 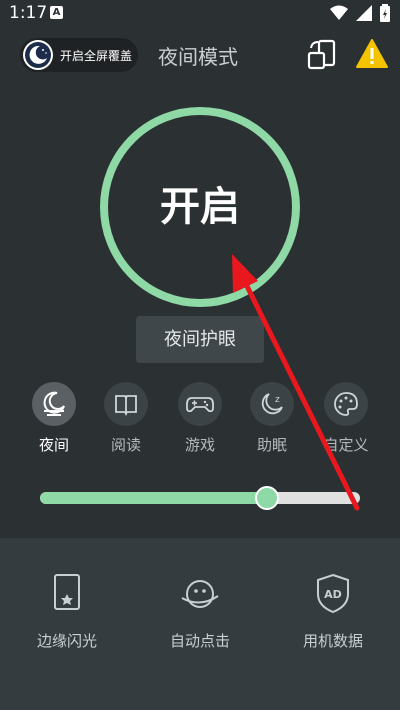 What do you see at coordinates (200, 405) in the screenshot?
I see `gamepad-icon` at bounding box center [200, 405].